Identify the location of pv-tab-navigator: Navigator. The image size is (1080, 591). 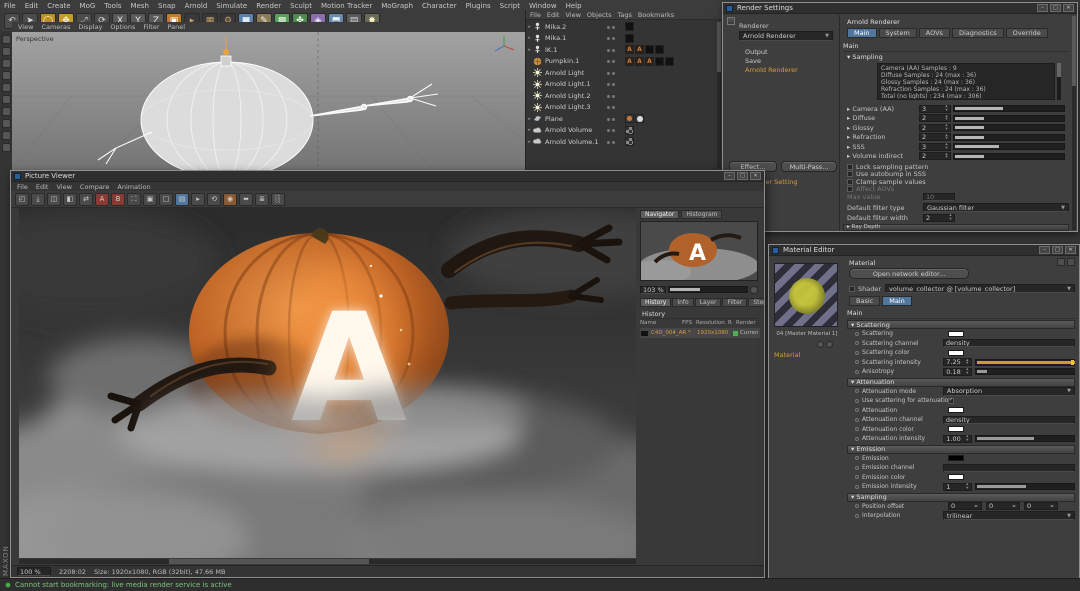
(660, 214).